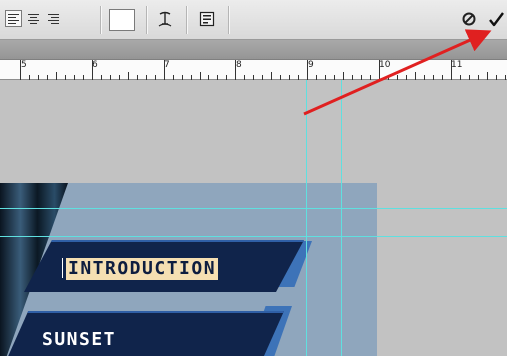  Describe the element at coordinates (397, 72) in the screenshot. I see `annotation-arrow` at that location.